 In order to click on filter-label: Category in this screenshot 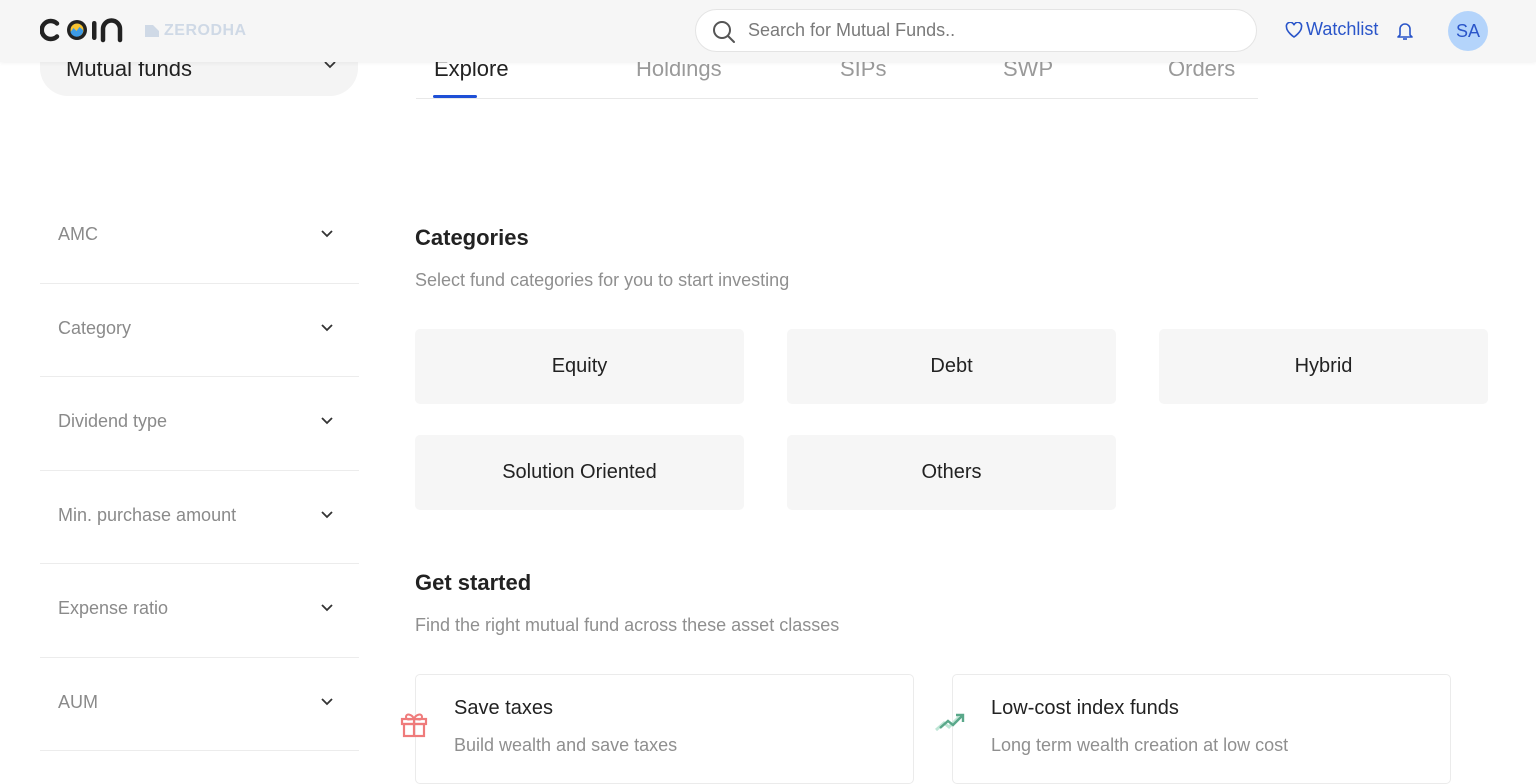, I will do `click(95, 327)`.